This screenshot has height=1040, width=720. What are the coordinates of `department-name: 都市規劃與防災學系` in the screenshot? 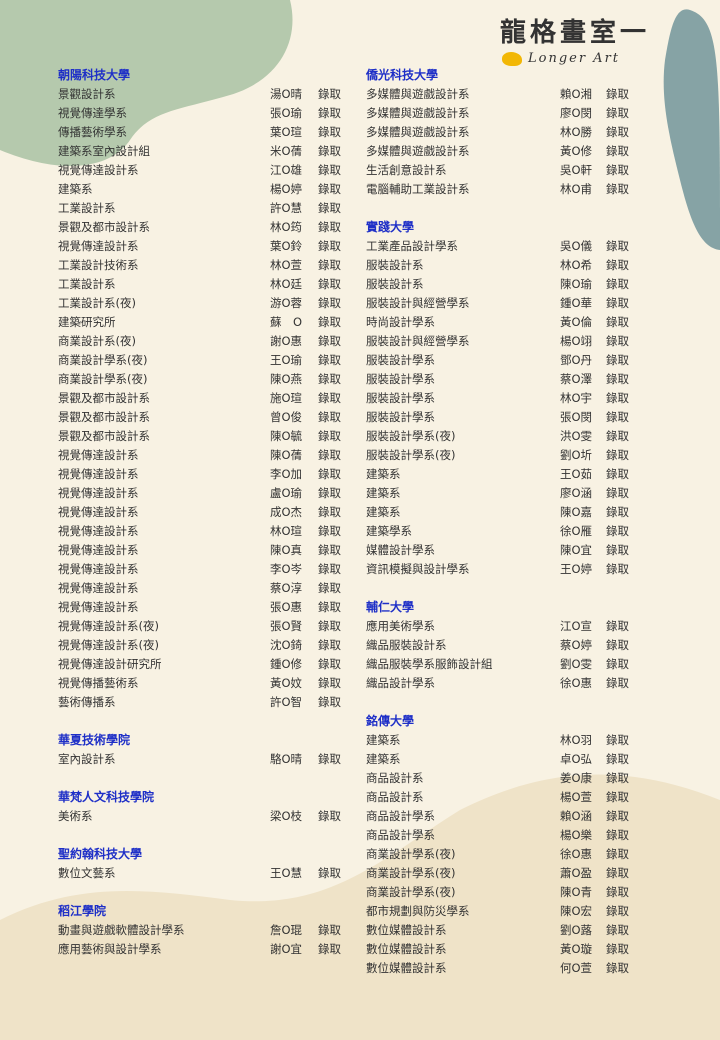 It's located at (418, 911).